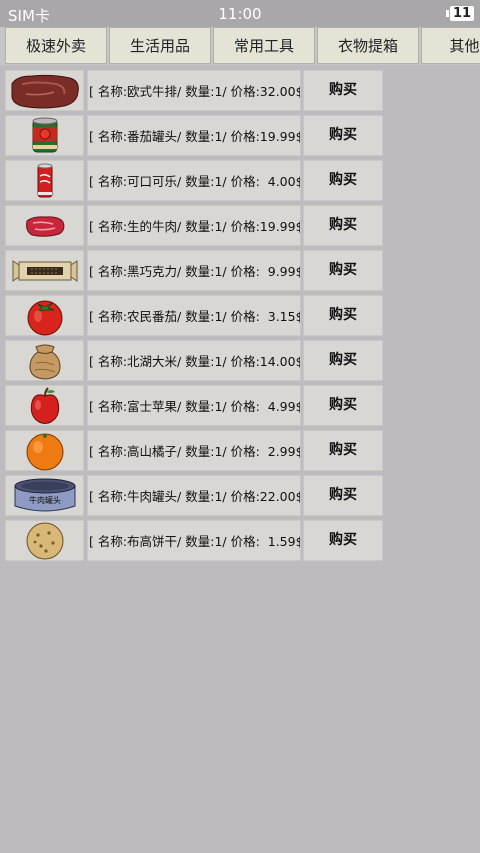 The width and height of the screenshot is (480, 853). Describe the element at coordinates (264, 45) in the screenshot. I see `tab-common-tools: 常用工具` at that location.